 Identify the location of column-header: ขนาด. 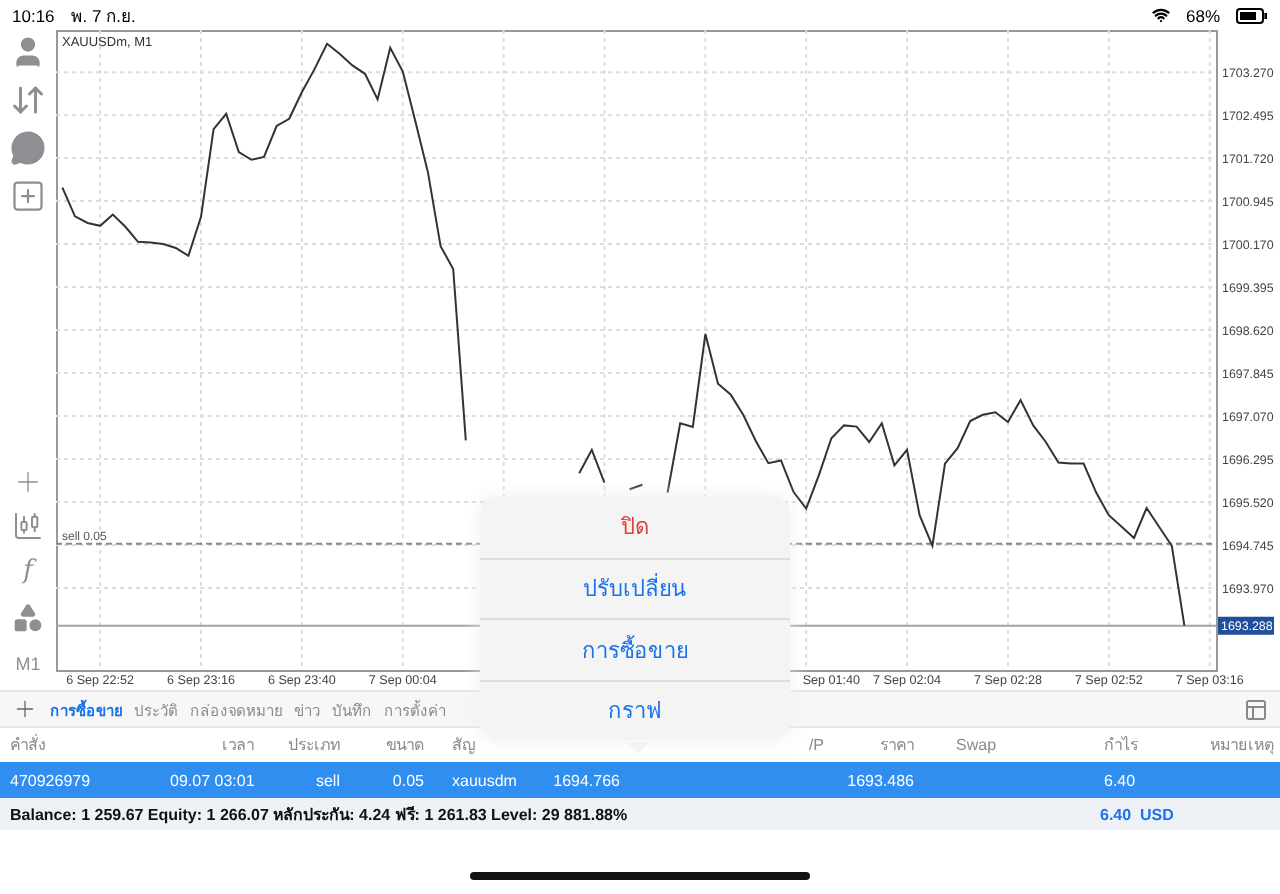
(404, 746).